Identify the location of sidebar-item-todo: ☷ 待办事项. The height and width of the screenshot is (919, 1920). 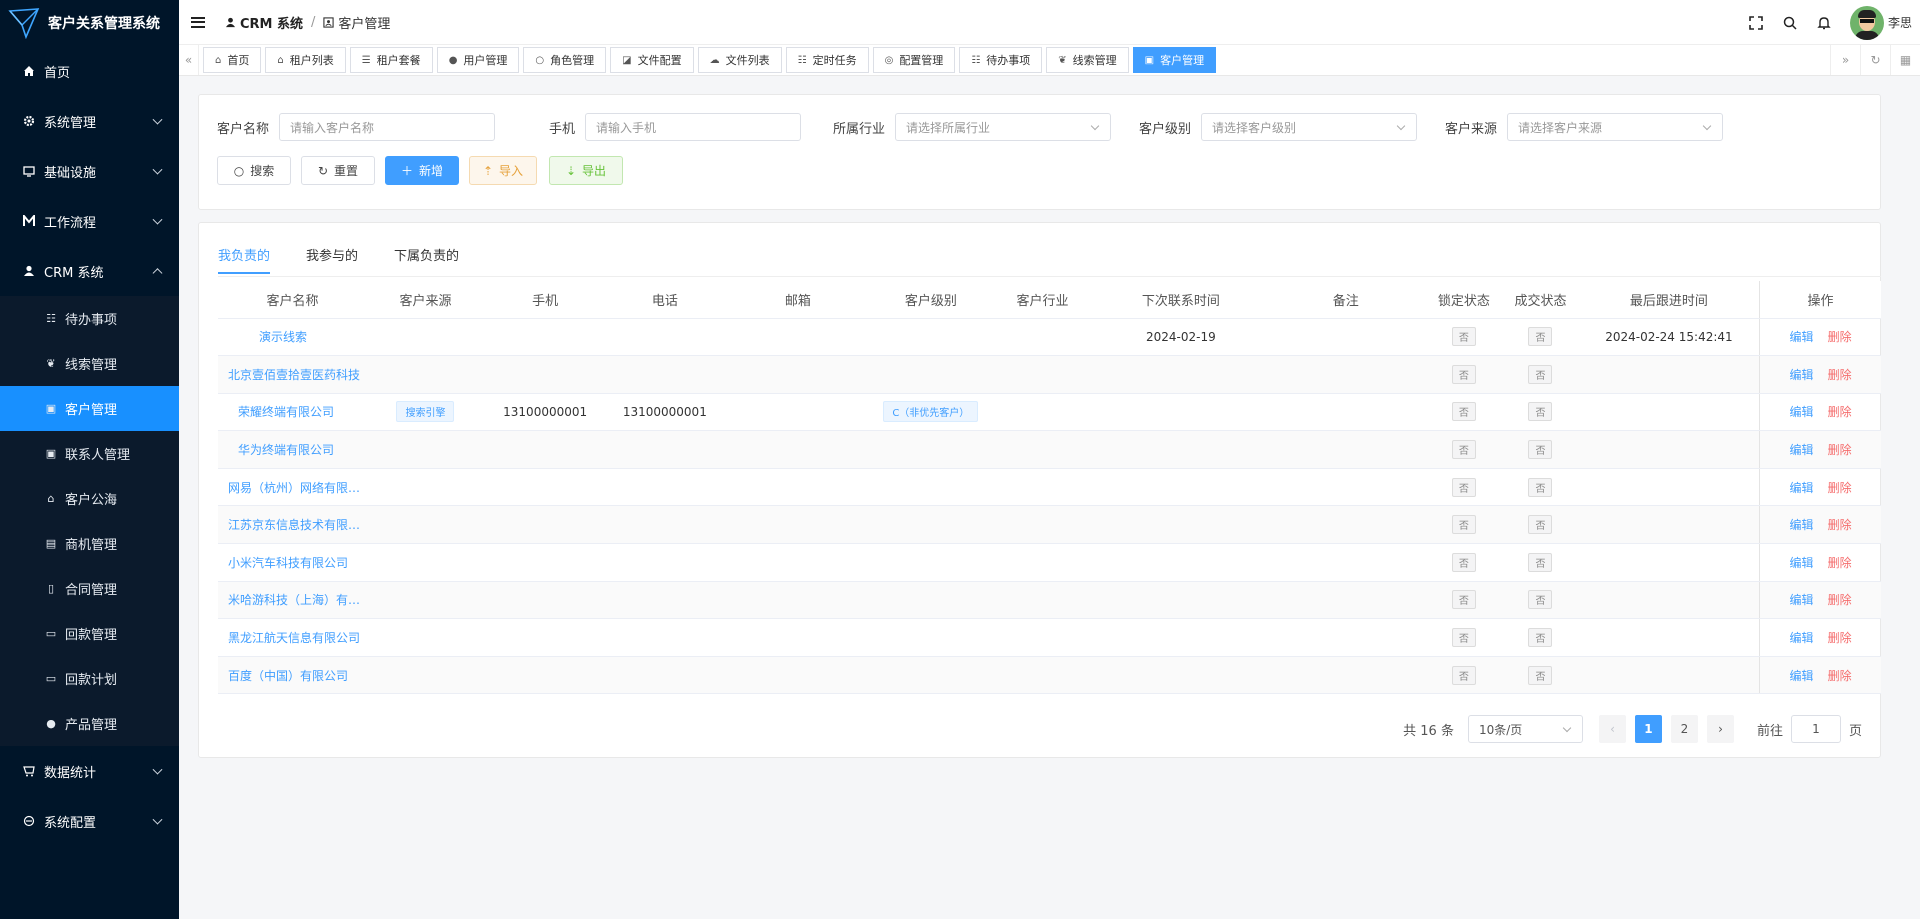
(89, 318).